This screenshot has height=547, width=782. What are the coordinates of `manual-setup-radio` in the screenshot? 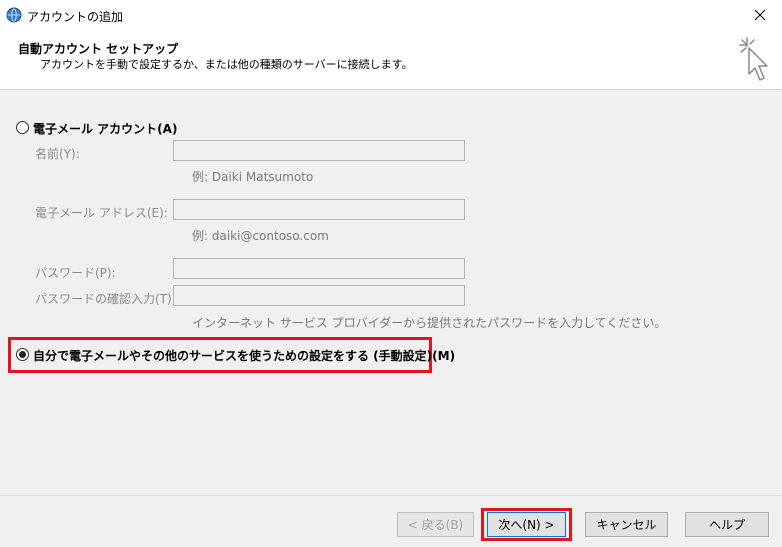 It's located at (22, 354).